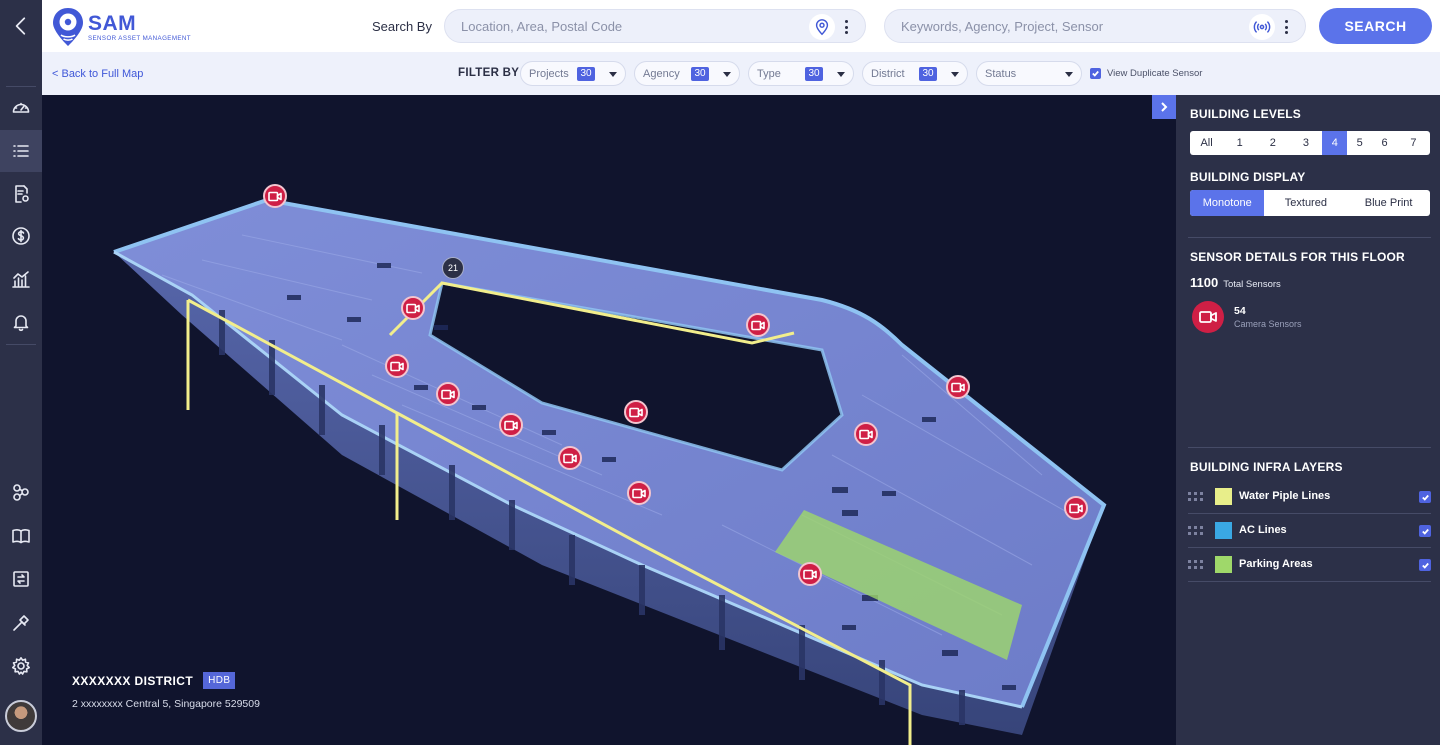 The image size is (1440, 745). I want to click on level-option-2: 2, so click(1272, 143).